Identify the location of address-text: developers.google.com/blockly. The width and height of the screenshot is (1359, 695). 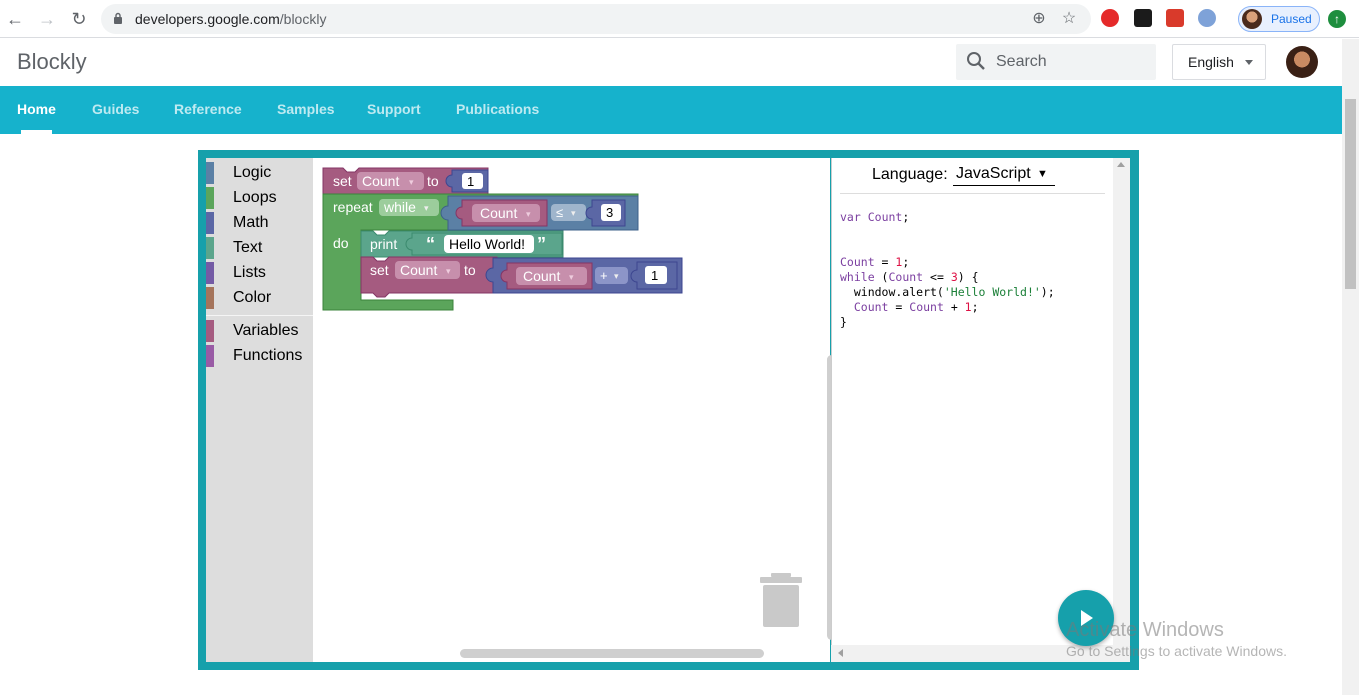
(230, 19).